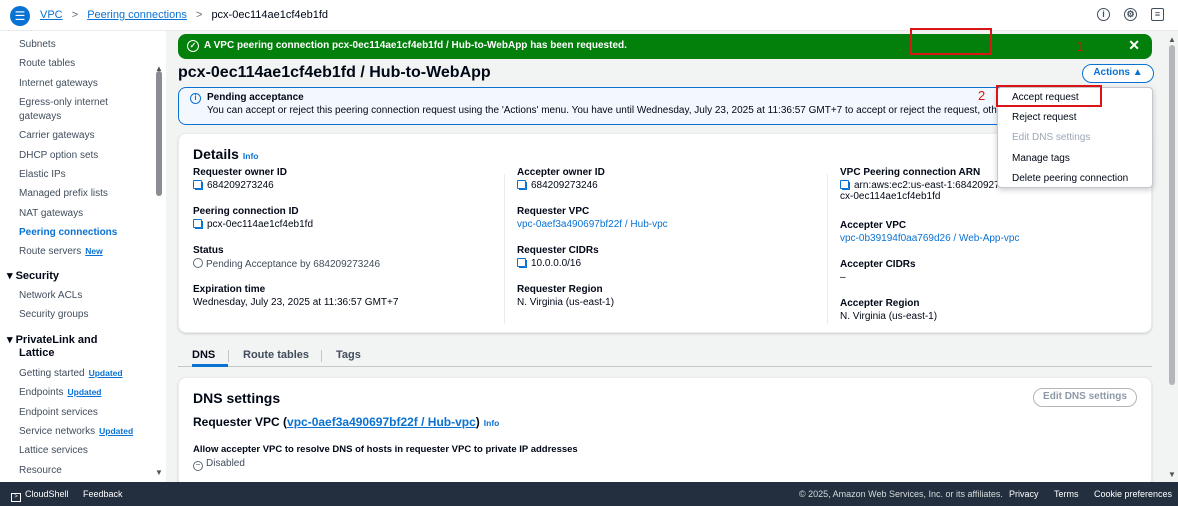  What do you see at coordinates (159, 133) in the screenshot?
I see `sidebar-scrollbar` at bounding box center [159, 133].